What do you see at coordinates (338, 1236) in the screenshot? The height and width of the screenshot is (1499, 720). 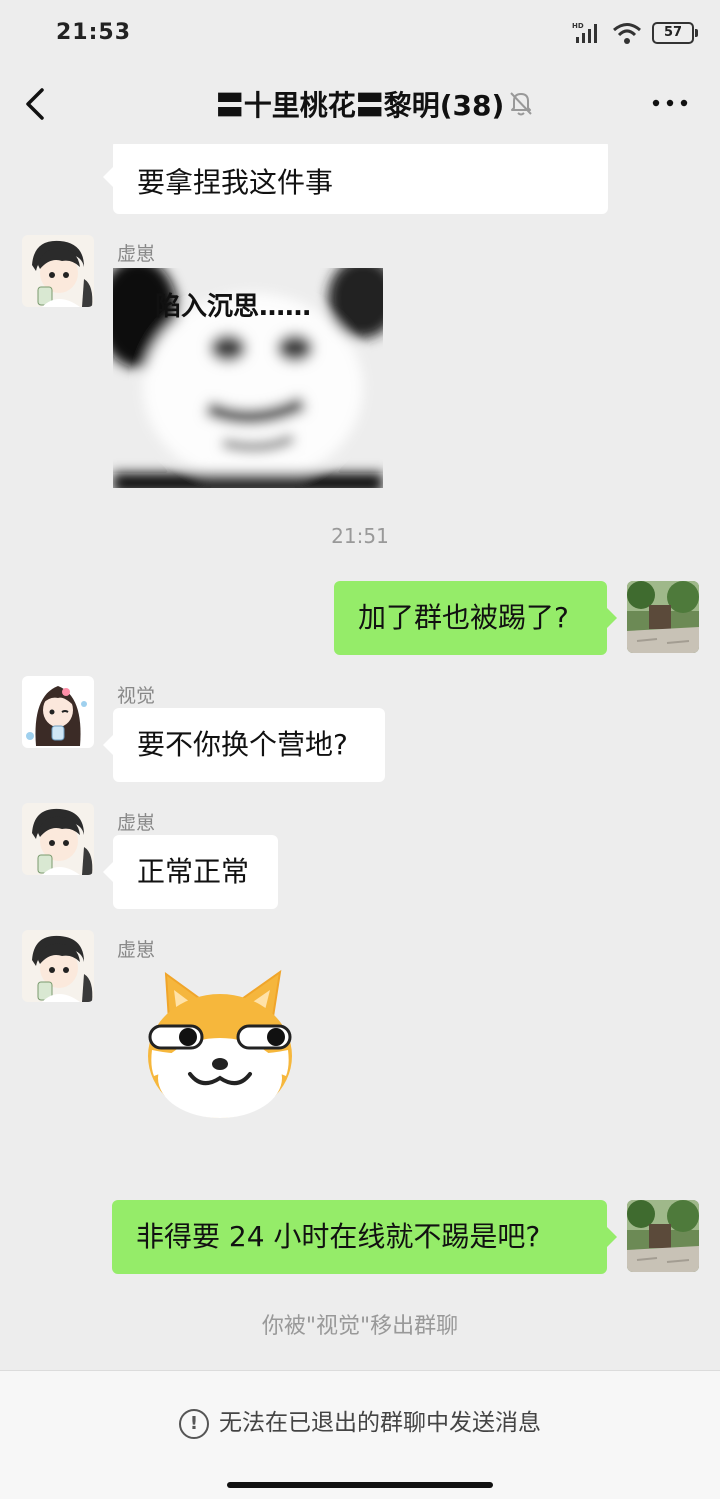 I see `message-text: 非得要 24 小时在线就不踢是吧?` at bounding box center [338, 1236].